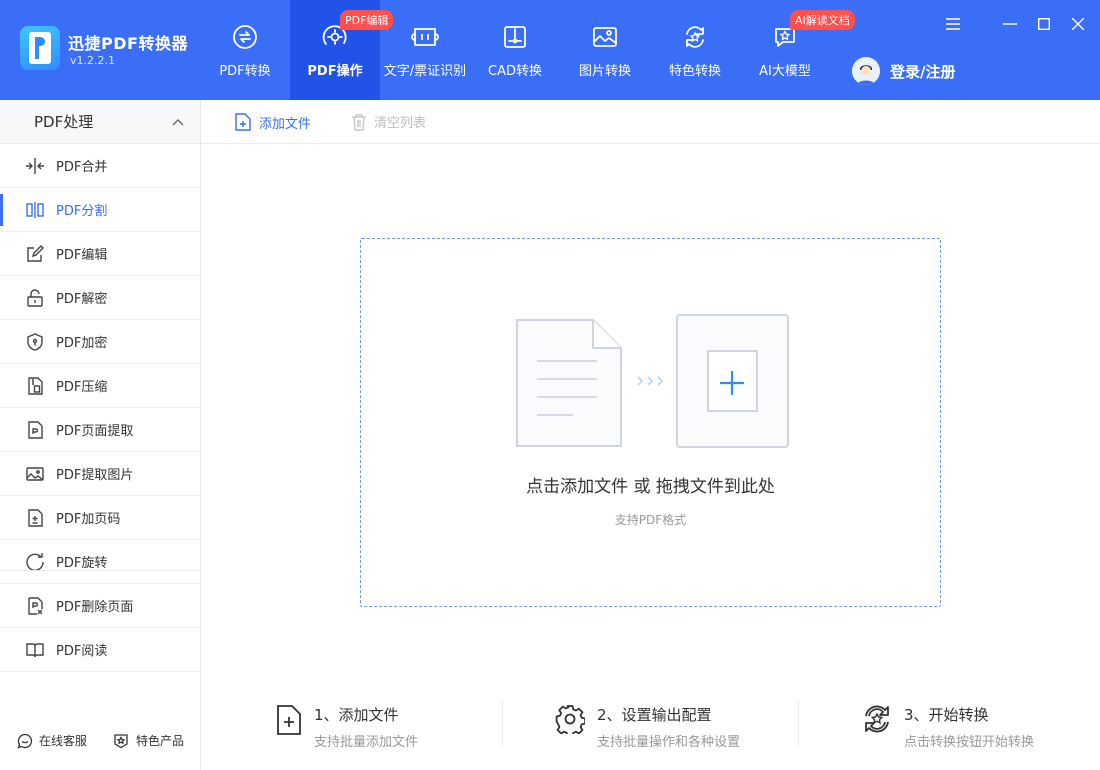 The height and width of the screenshot is (770, 1100). What do you see at coordinates (515, 71) in the screenshot?
I see `nav-label: CAD转换` at bounding box center [515, 71].